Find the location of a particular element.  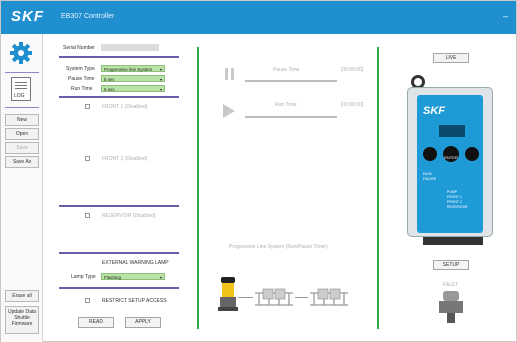

warning-lamp-heading: EXTERNAL WARNING LAMP is located at coordinates (135, 263).